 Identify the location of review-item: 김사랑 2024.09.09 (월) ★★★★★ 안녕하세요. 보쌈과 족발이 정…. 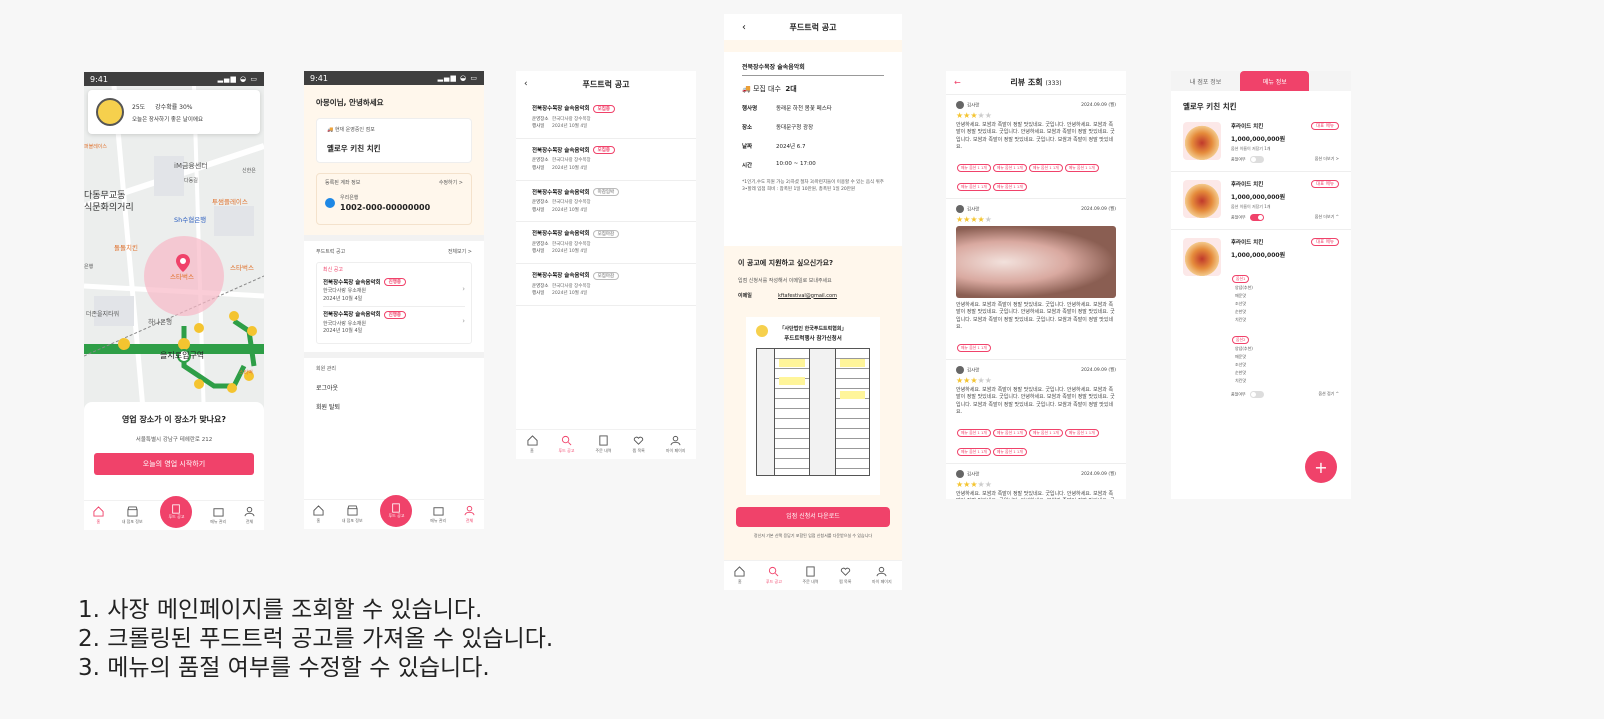
(1036, 481).